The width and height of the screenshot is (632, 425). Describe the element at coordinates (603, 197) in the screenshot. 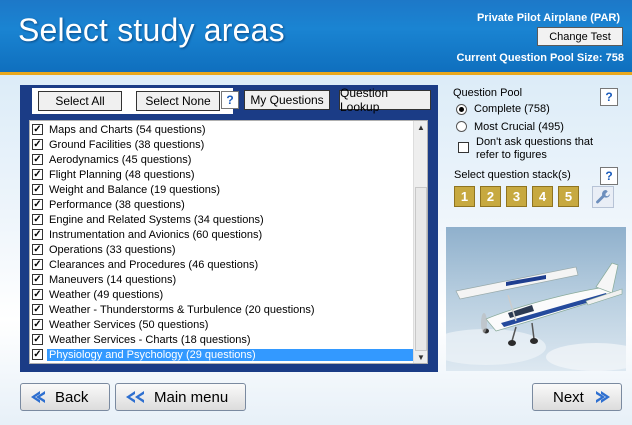

I see `wrench-icon` at that location.